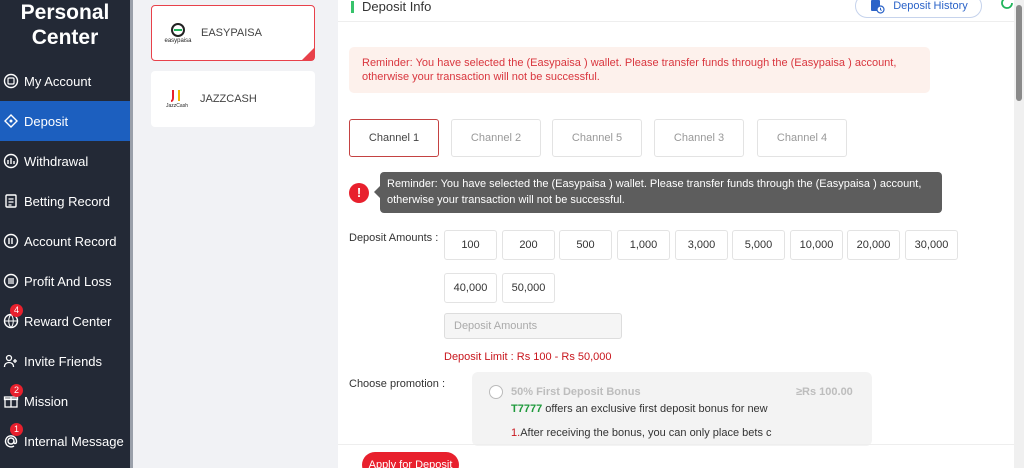 The width and height of the screenshot is (1024, 468). I want to click on invite-friends-icon, so click(11, 361).